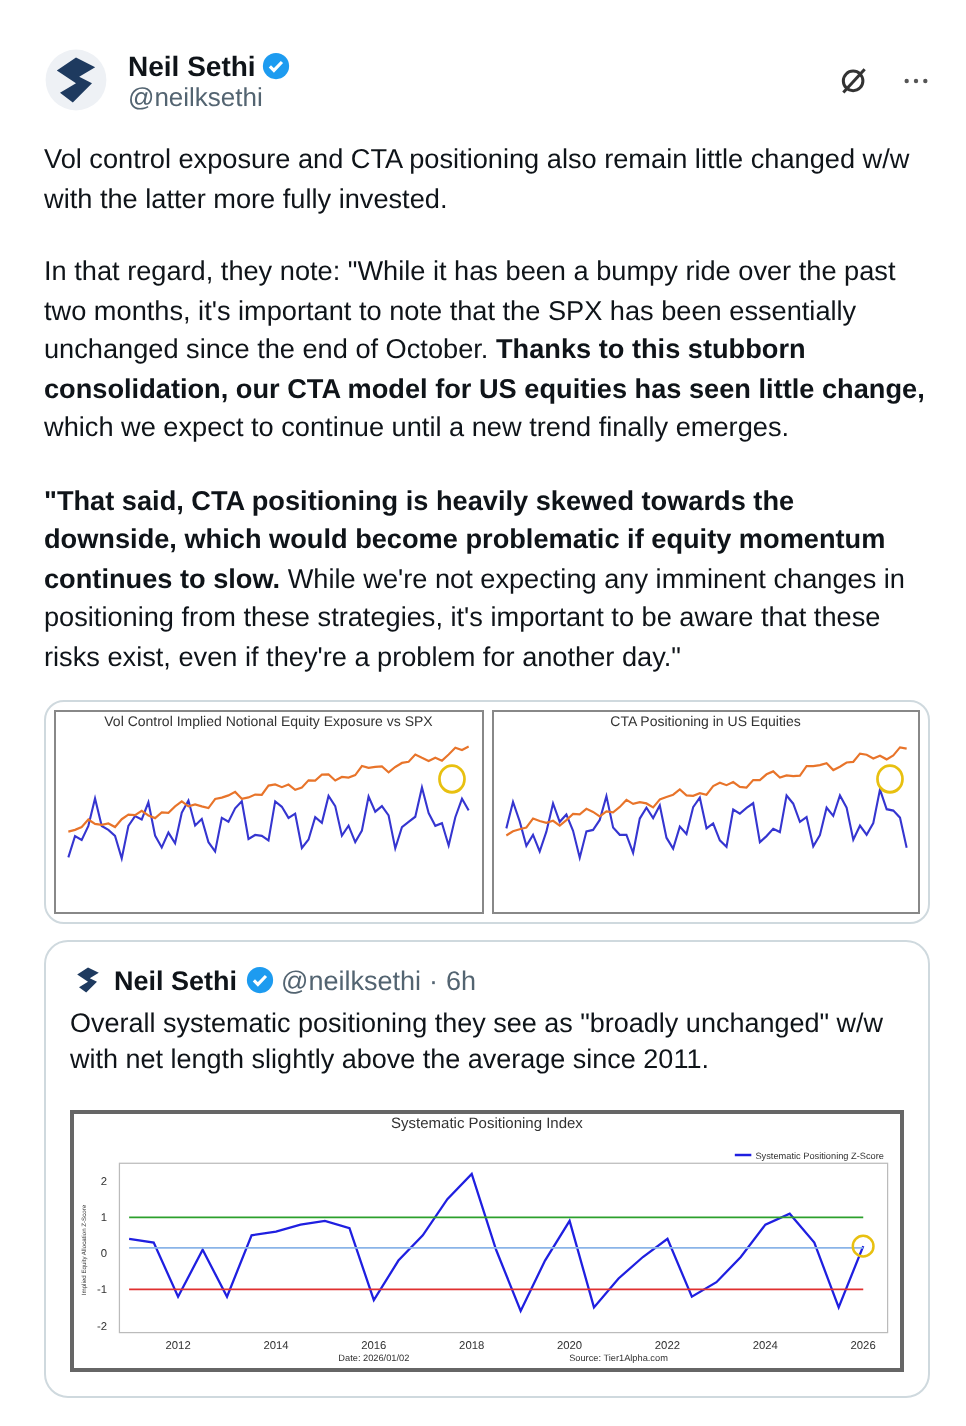  I want to click on logo-avatar-icon, so click(76, 80).